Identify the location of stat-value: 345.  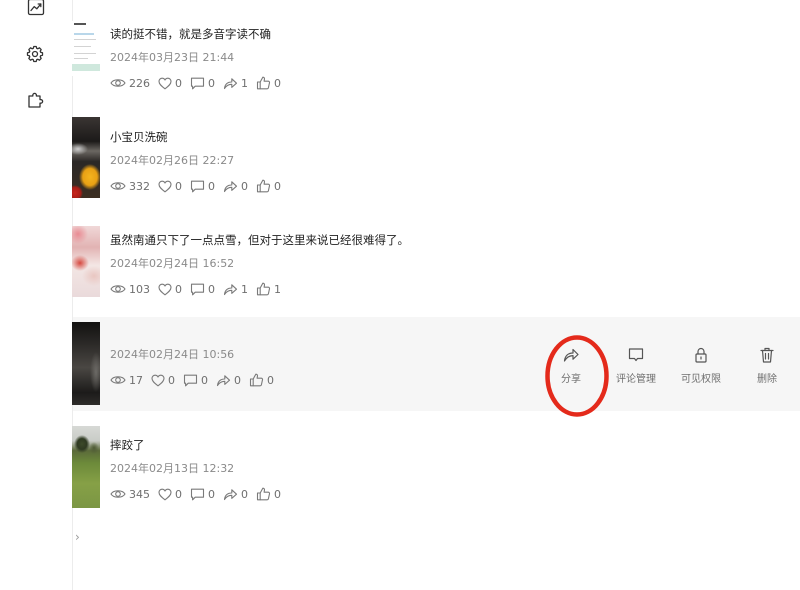
(139, 494).